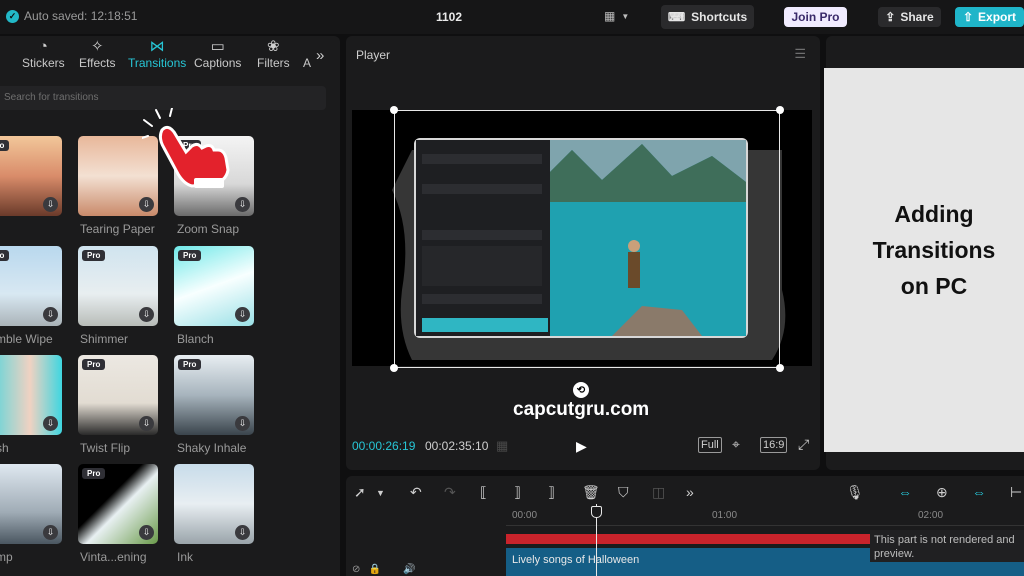 The image size is (1024, 576). Describe the element at coordinates (855, 492) in the screenshot. I see `microphone-icon: 🎙` at that location.